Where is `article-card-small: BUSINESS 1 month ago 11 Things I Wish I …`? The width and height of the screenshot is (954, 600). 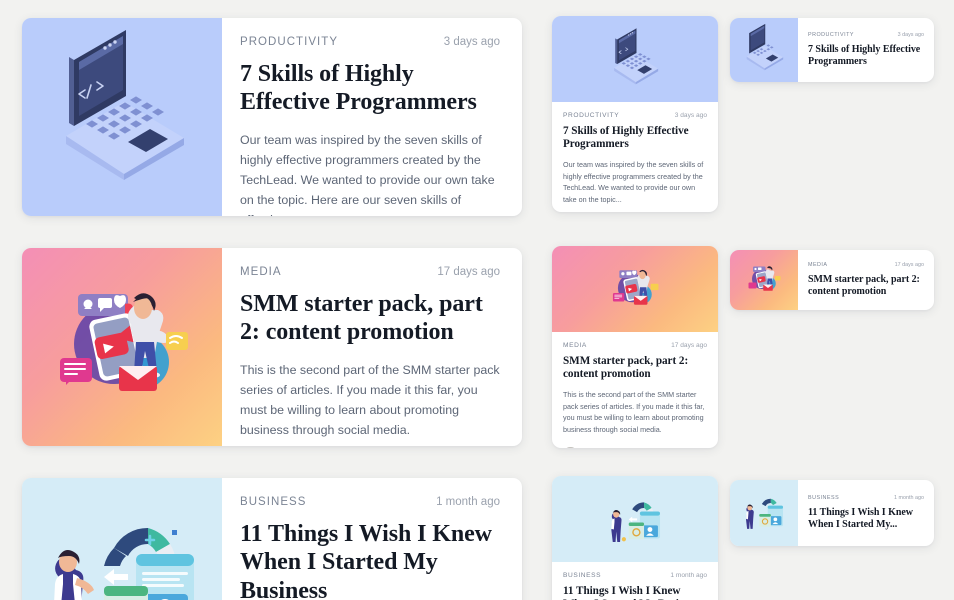 article-card-small: BUSINESS 1 month ago 11 Things I Wish I … is located at coordinates (832, 513).